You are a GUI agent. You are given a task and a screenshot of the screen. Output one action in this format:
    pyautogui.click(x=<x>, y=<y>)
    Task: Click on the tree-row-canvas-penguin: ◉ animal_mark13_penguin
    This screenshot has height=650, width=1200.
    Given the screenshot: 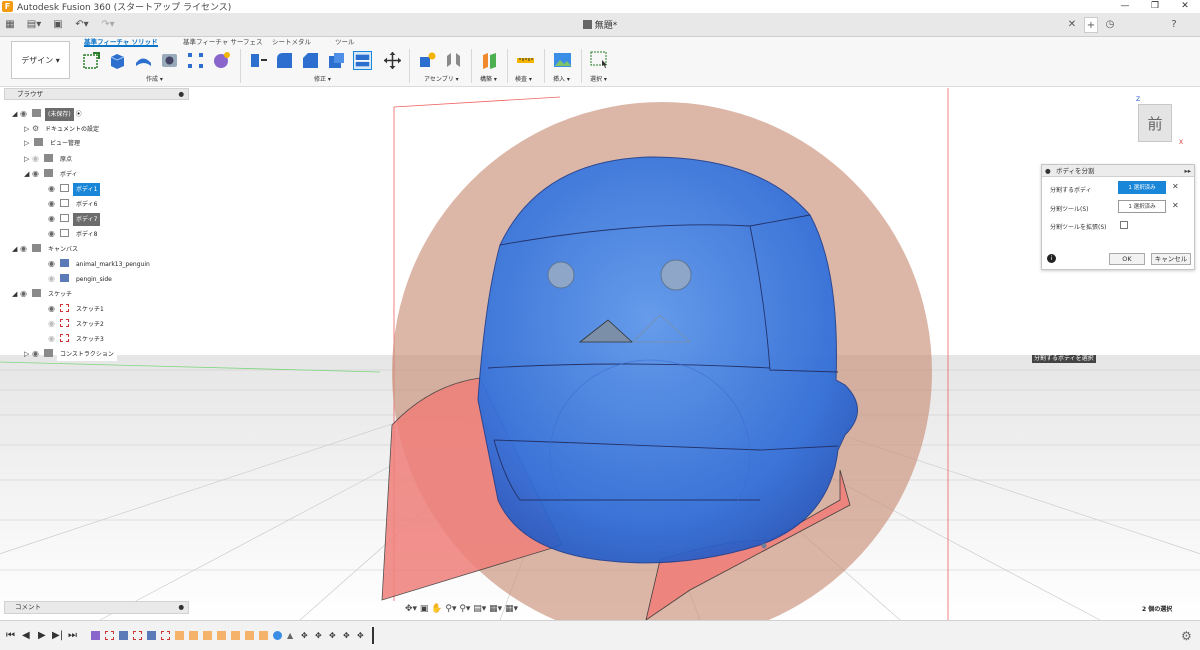 What is the action you would take?
    pyautogui.click(x=100, y=263)
    